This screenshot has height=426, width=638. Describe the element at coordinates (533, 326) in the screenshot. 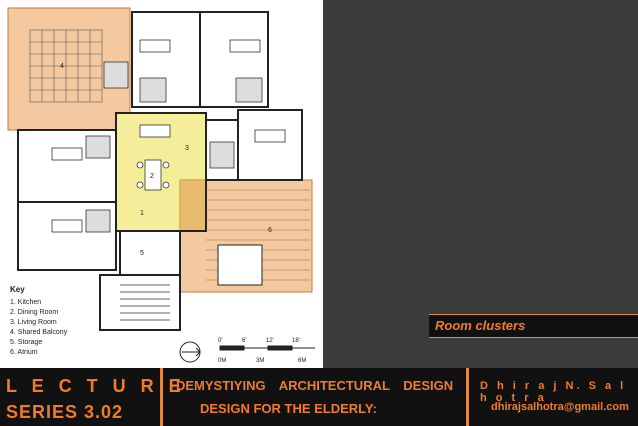

I see `caption-box: Room clusters` at that location.